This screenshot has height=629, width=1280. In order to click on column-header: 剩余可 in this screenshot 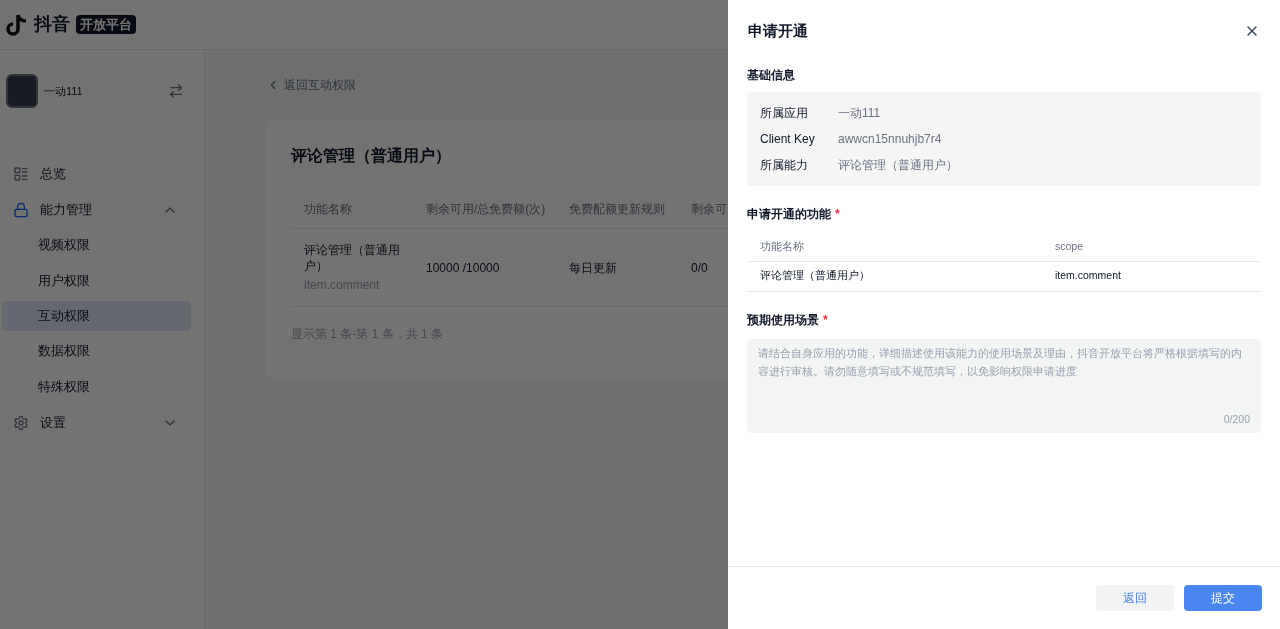, I will do `click(709, 209)`.